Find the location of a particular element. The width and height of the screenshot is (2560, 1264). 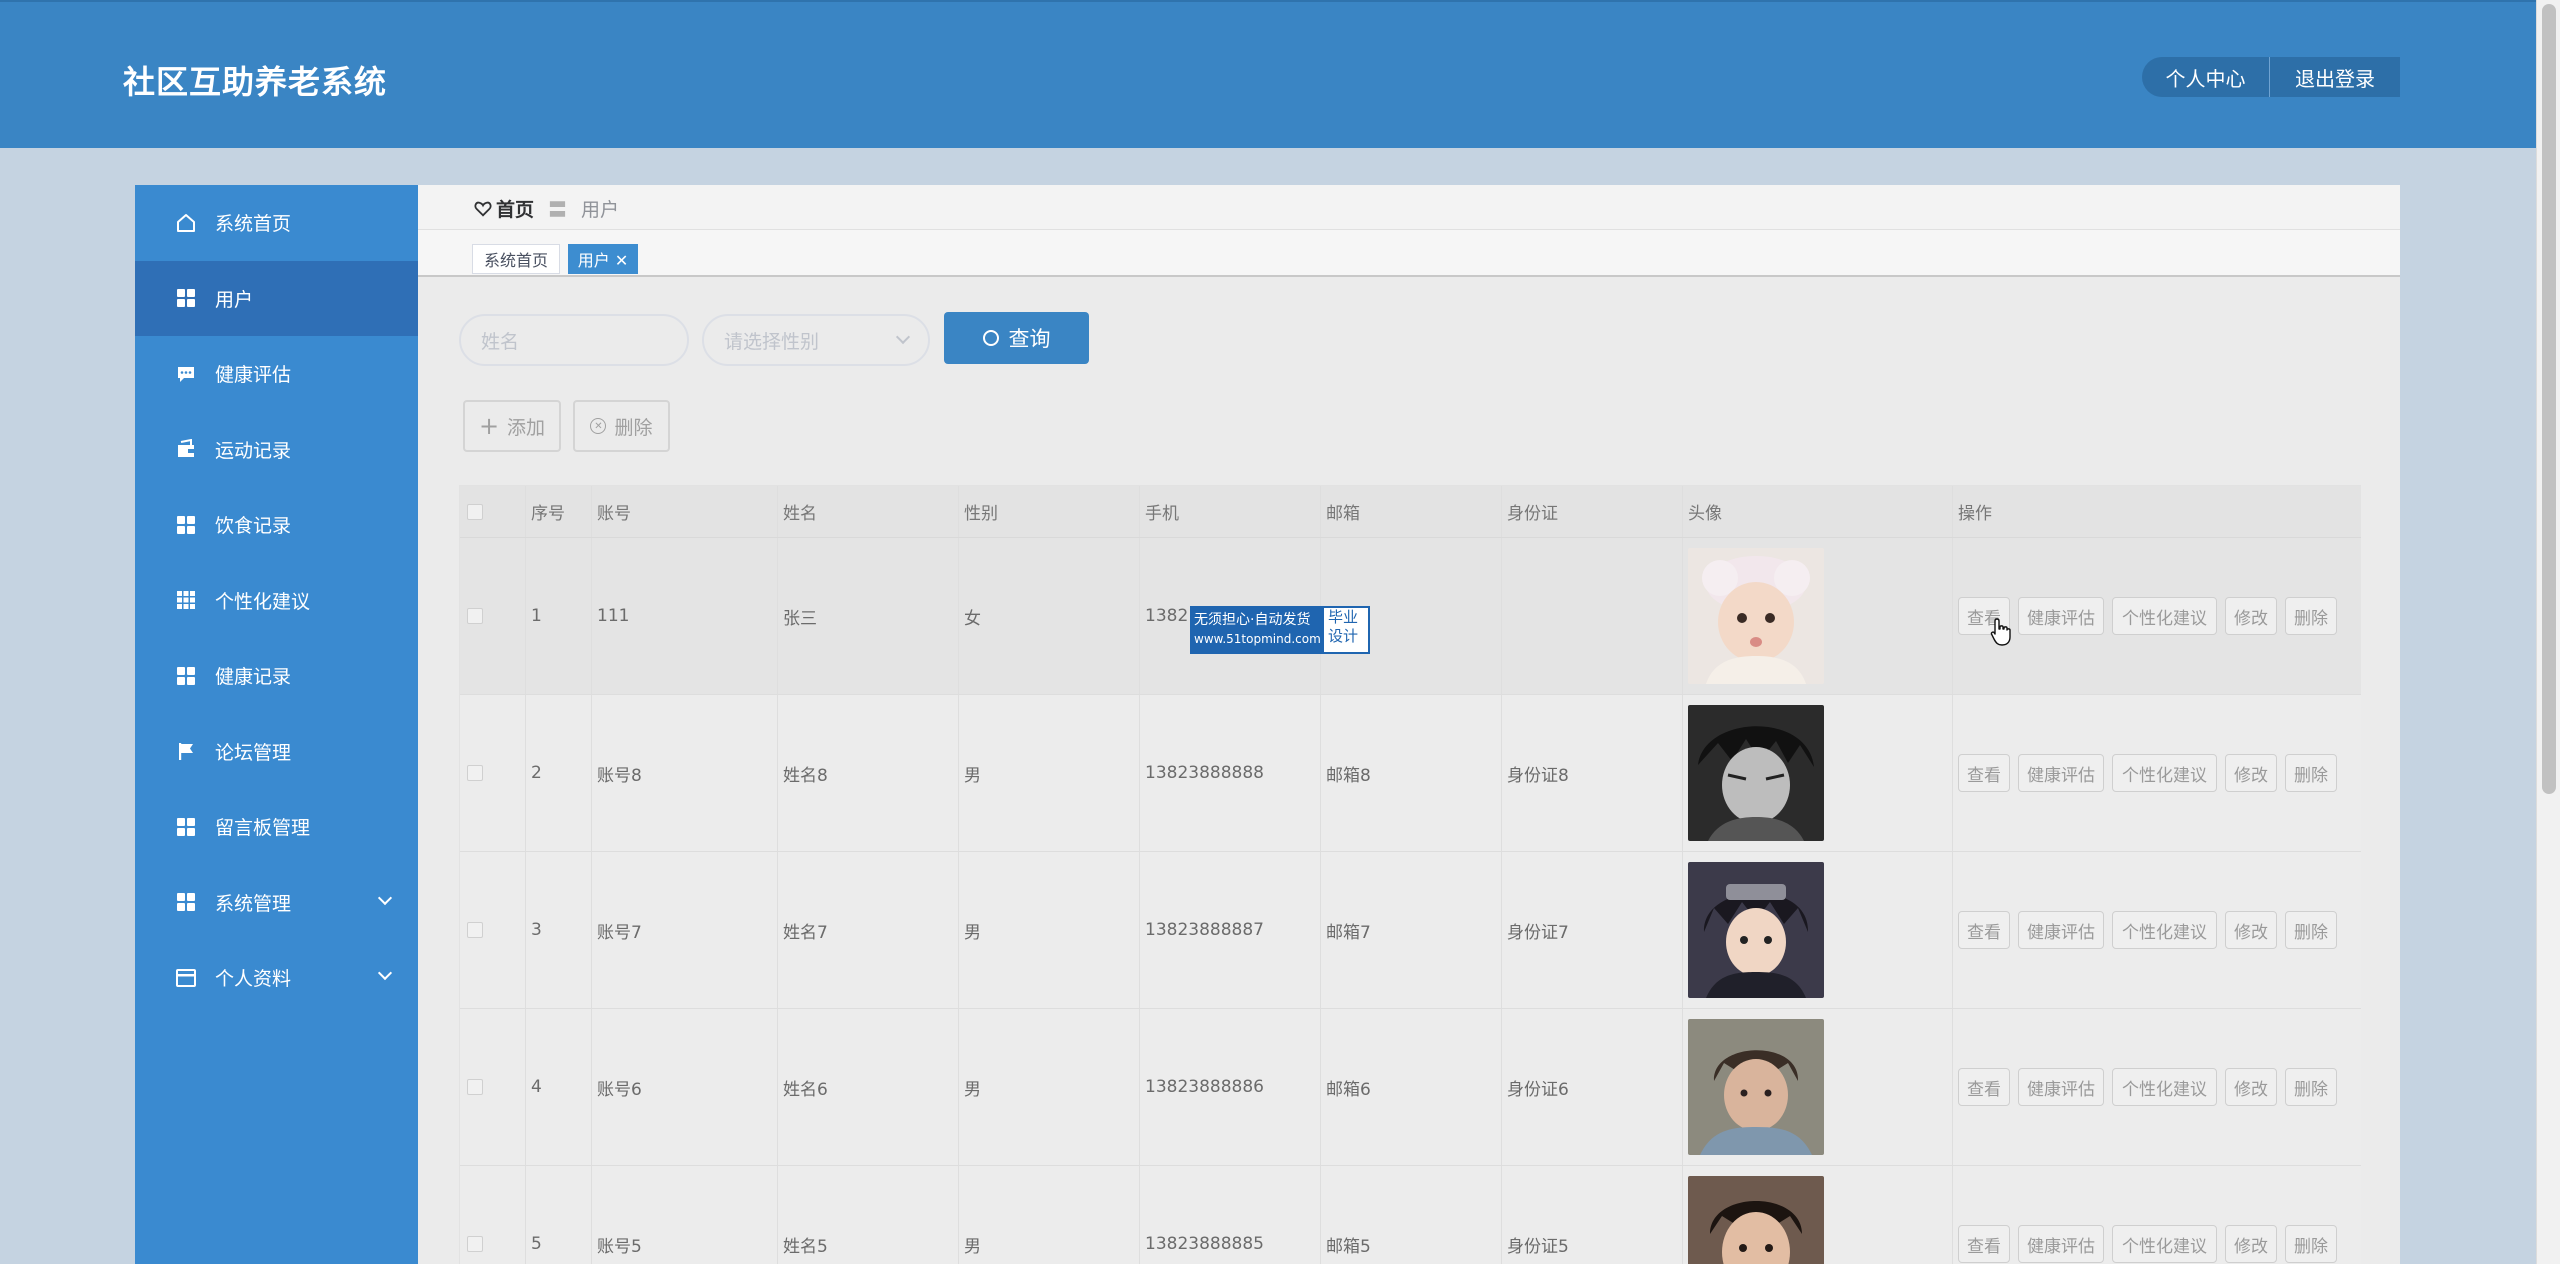

tags-view: 系统首页 用户 ✕ is located at coordinates (1409, 253).